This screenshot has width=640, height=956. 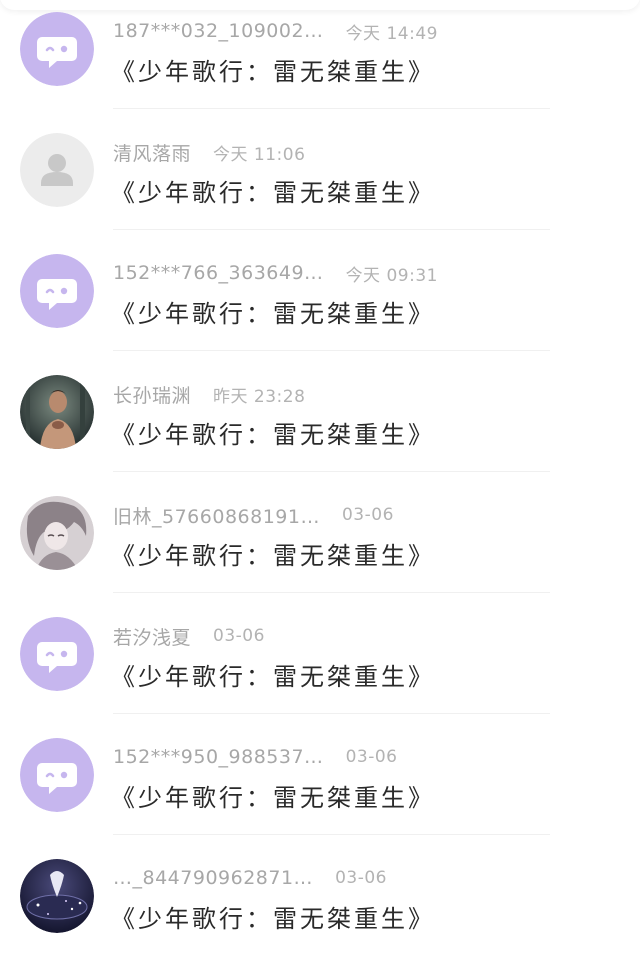 I want to click on timestamp: 昨天 23:28, so click(x=259, y=396).